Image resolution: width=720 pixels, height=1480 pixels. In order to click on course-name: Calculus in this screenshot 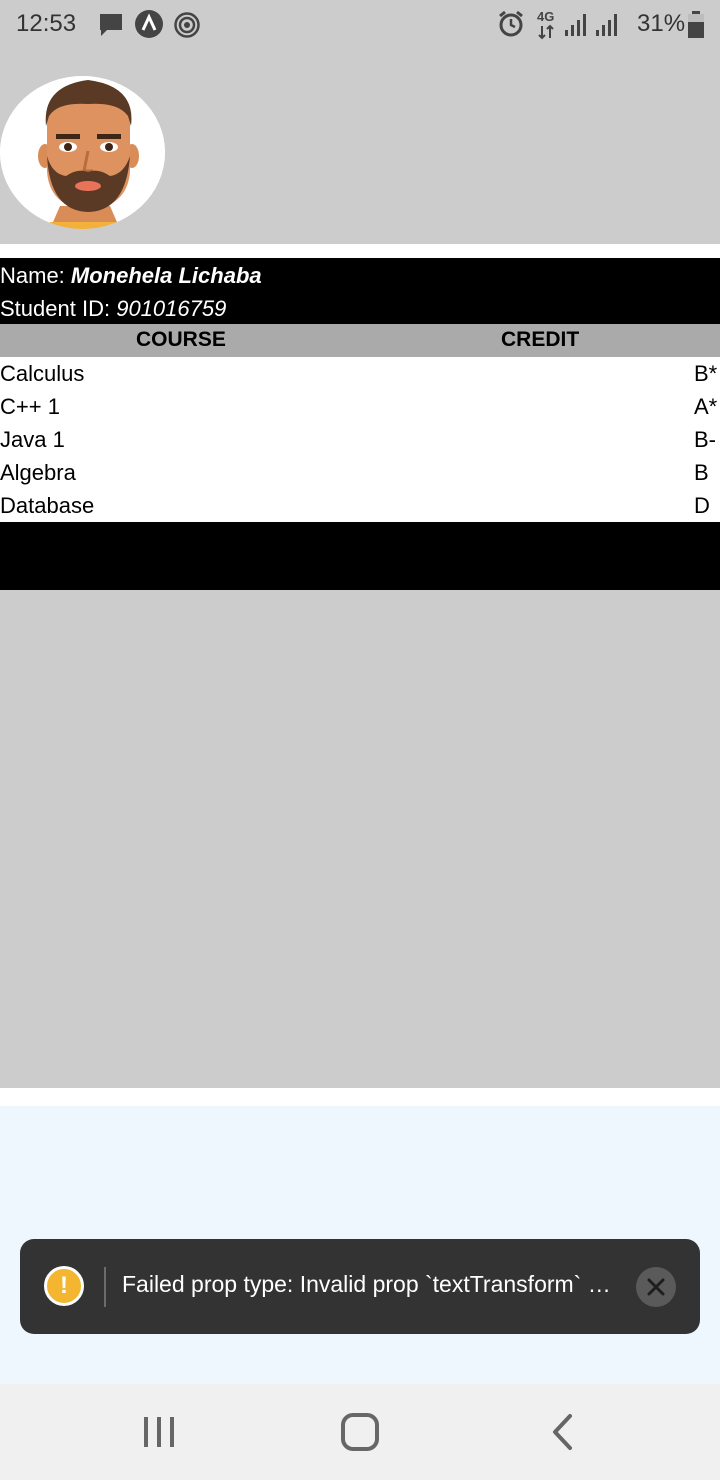, I will do `click(42, 373)`.